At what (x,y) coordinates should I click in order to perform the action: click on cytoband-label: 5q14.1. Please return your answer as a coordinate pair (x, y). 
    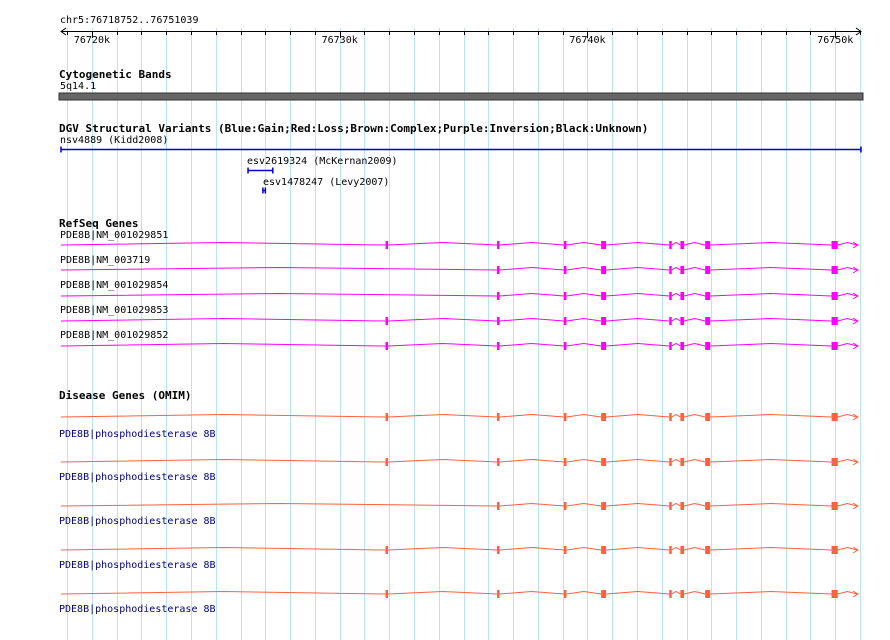
    Looking at the image, I should click on (78, 87).